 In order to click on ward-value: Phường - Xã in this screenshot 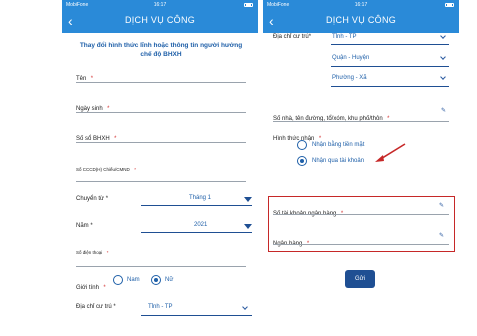, I will do `click(349, 78)`.